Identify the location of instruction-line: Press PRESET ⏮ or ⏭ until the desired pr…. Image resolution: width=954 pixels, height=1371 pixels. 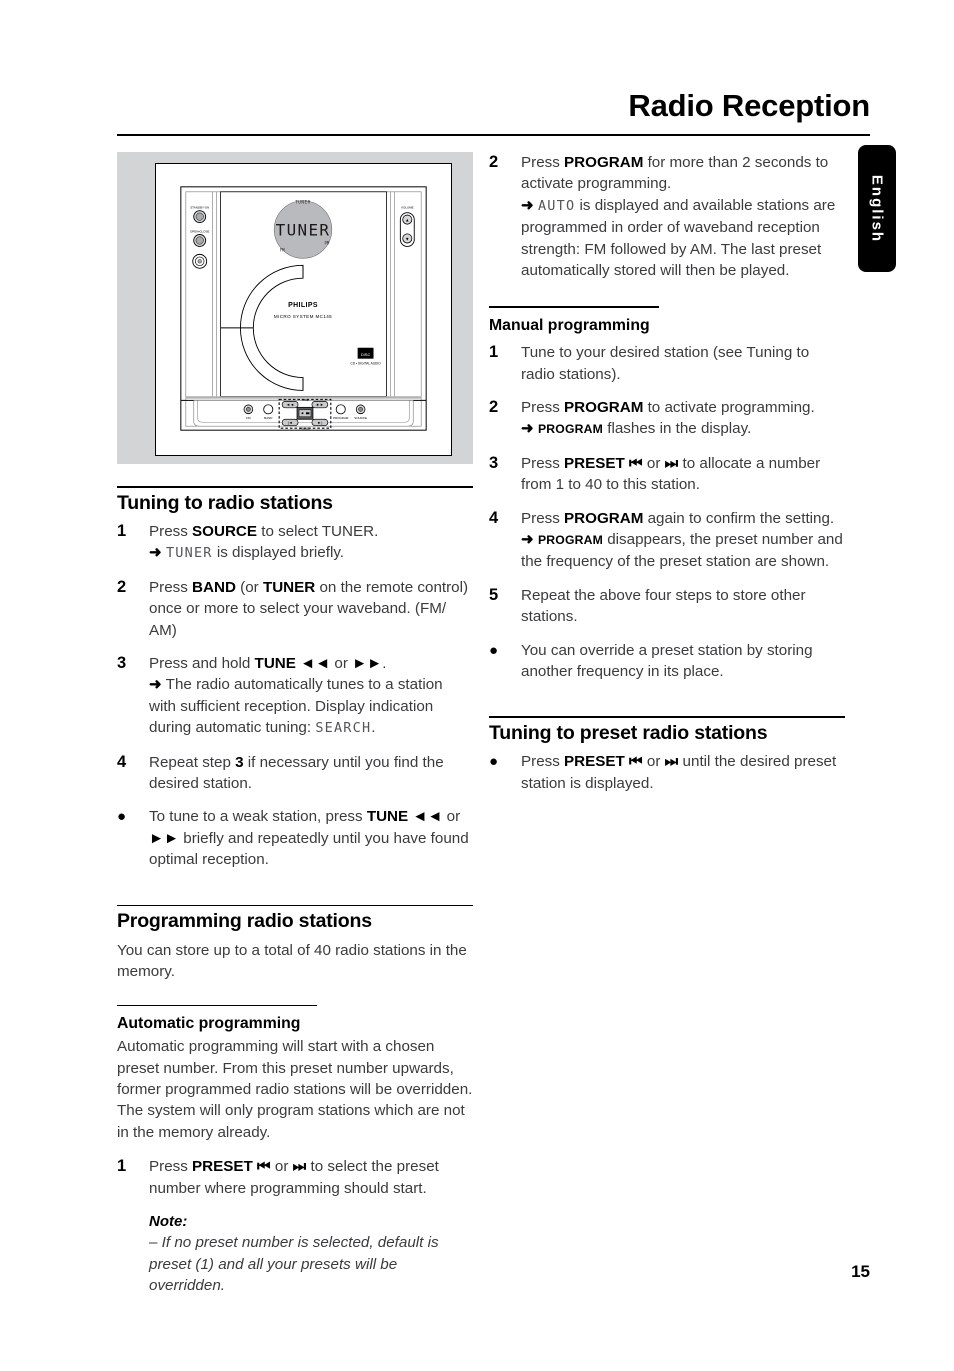
(679, 772).